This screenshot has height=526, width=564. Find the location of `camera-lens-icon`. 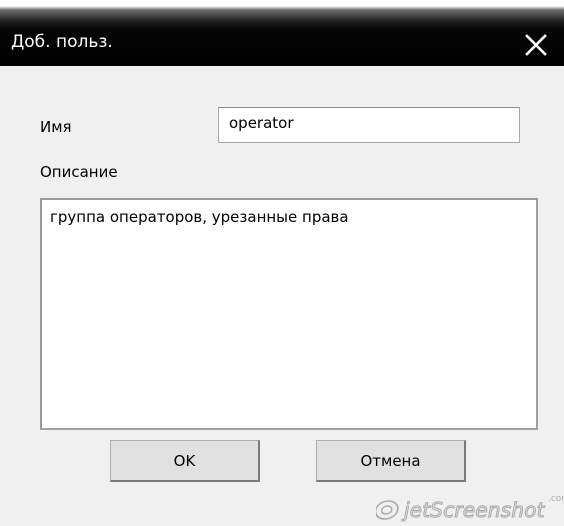

camera-lens-icon is located at coordinates (388, 512).